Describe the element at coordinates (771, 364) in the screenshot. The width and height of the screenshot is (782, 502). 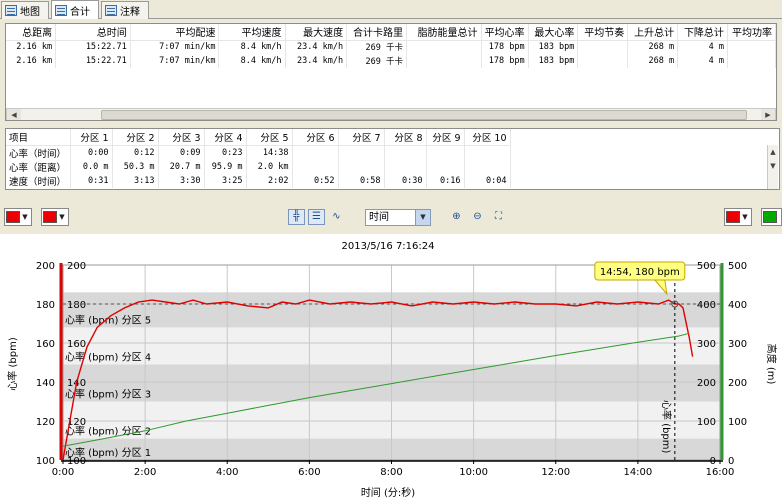
I see `y-axis-right-label: 高度 (m)` at that location.